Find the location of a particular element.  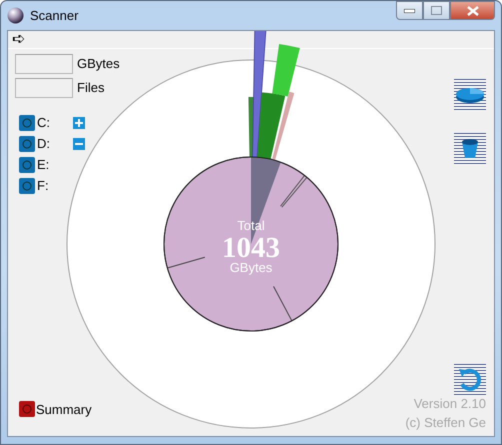

minimize-button is located at coordinates (409, 10).